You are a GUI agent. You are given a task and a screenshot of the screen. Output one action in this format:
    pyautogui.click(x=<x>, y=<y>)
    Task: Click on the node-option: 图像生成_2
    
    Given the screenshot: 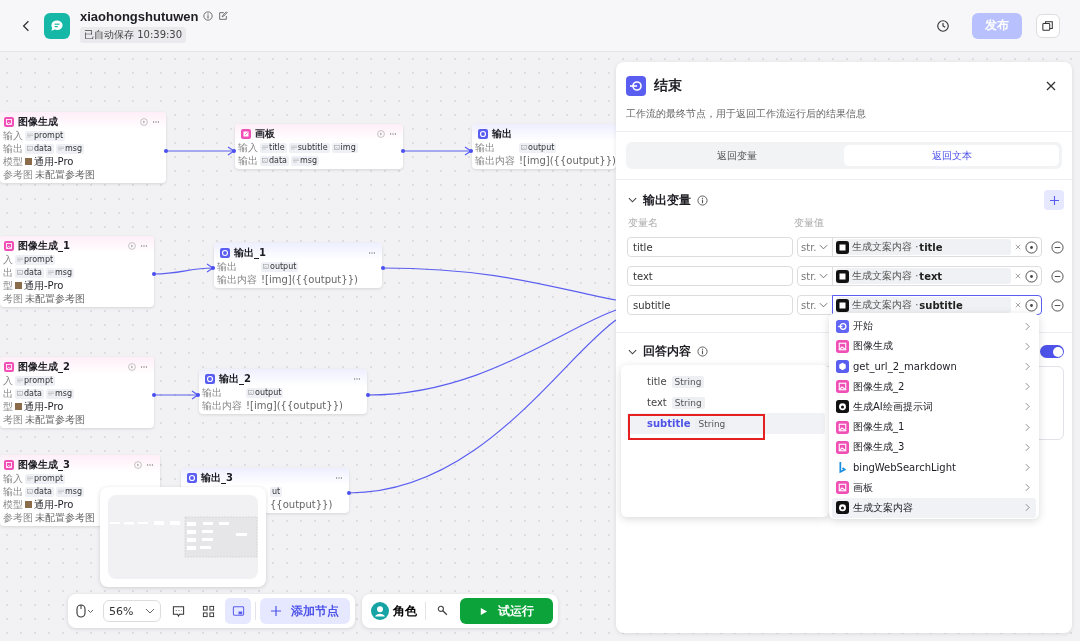 What is the action you would take?
    pyautogui.click(x=934, y=386)
    